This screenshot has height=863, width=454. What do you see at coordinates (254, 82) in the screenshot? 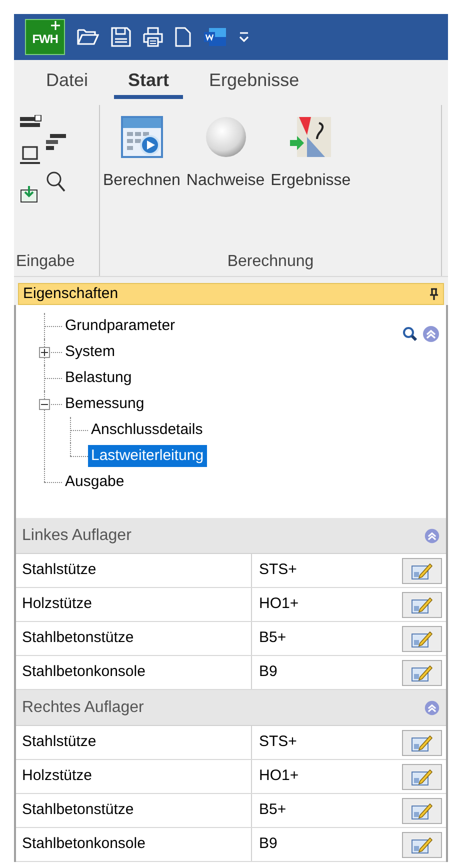
I see `ribbon-tab: Ergebnisse` at bounding box center [254, 82].